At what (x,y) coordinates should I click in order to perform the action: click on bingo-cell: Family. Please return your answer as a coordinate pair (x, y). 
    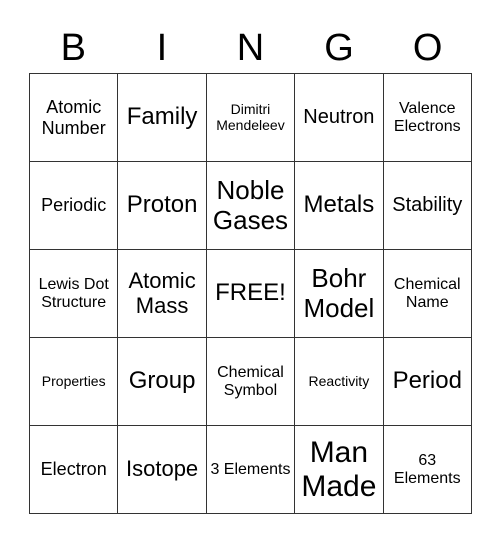
    Looking at the image, I should click on (162, 118).